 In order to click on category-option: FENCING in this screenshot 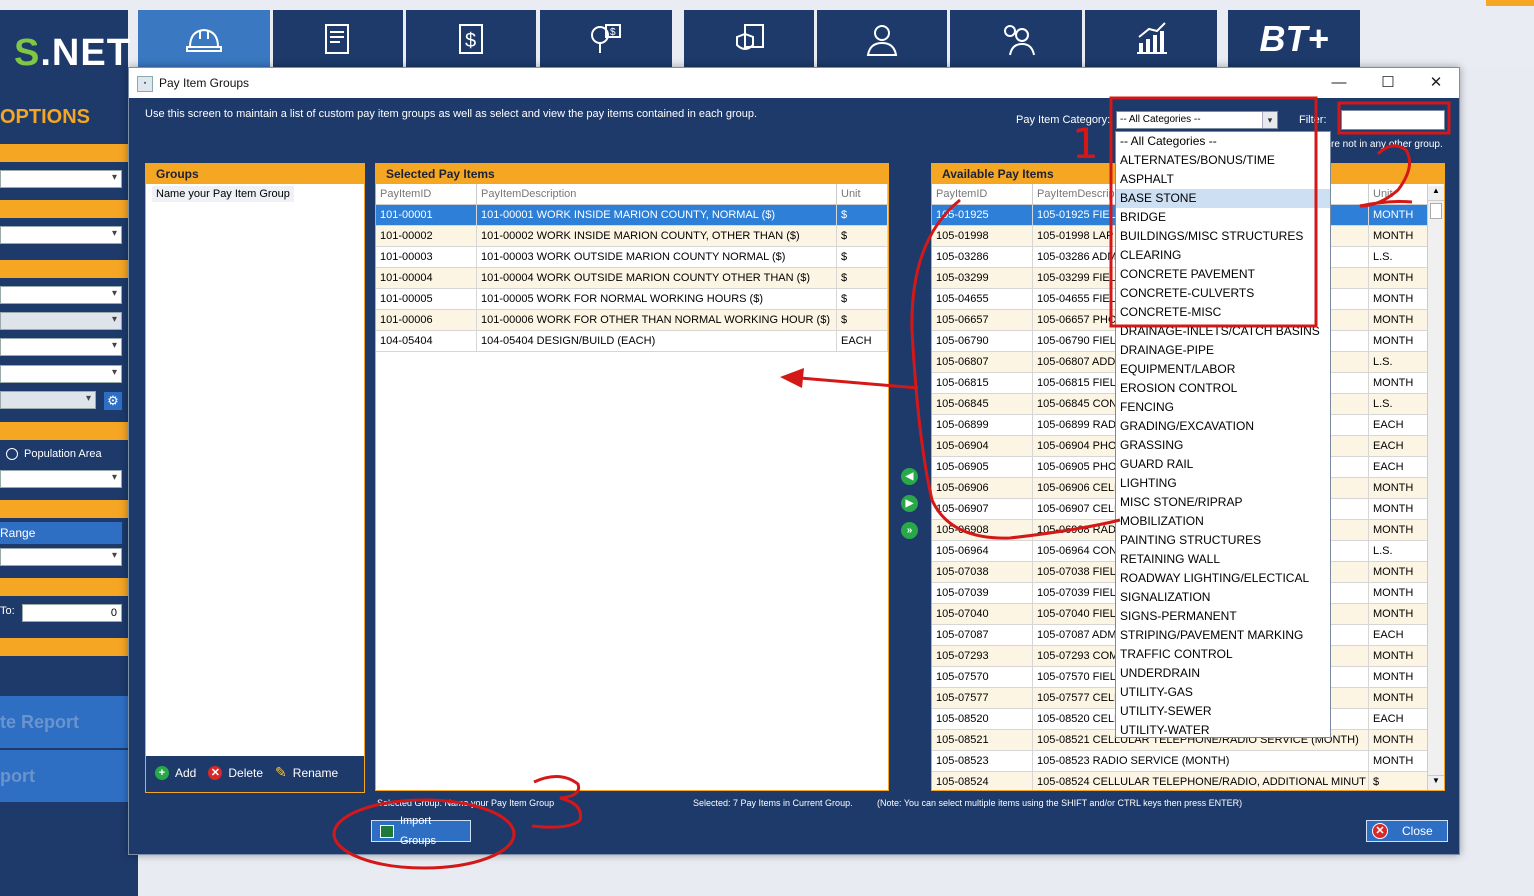, I will do `click(1223, 407)`.